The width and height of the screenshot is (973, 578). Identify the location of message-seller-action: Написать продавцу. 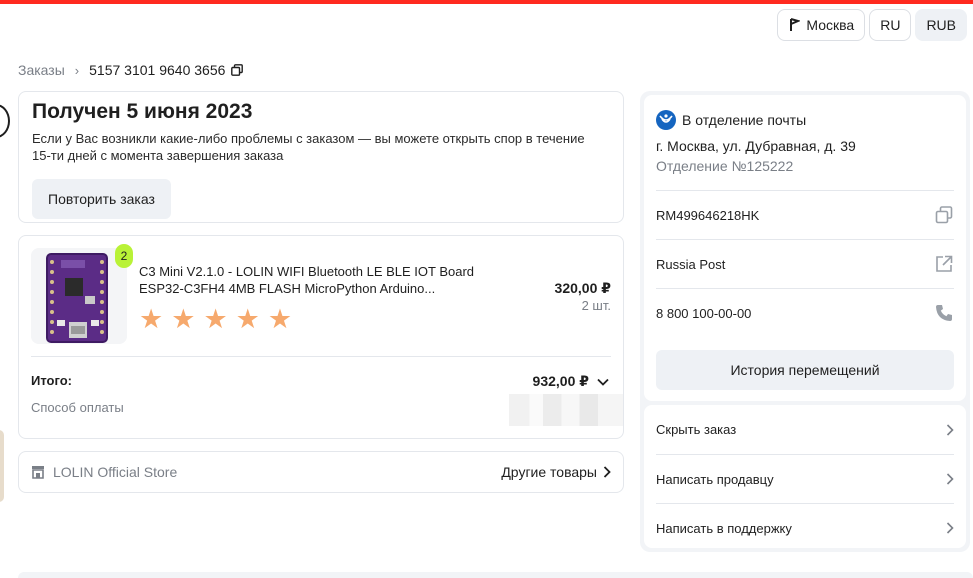
(805, 478).